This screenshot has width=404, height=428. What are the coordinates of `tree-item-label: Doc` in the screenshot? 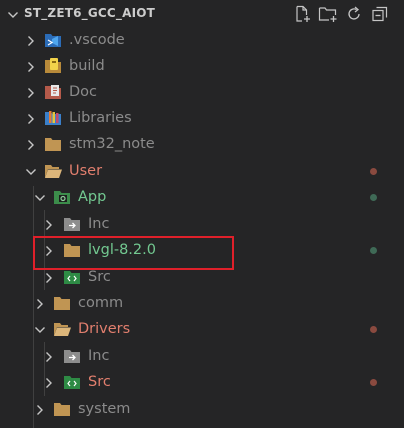 It's located at (83, 92).